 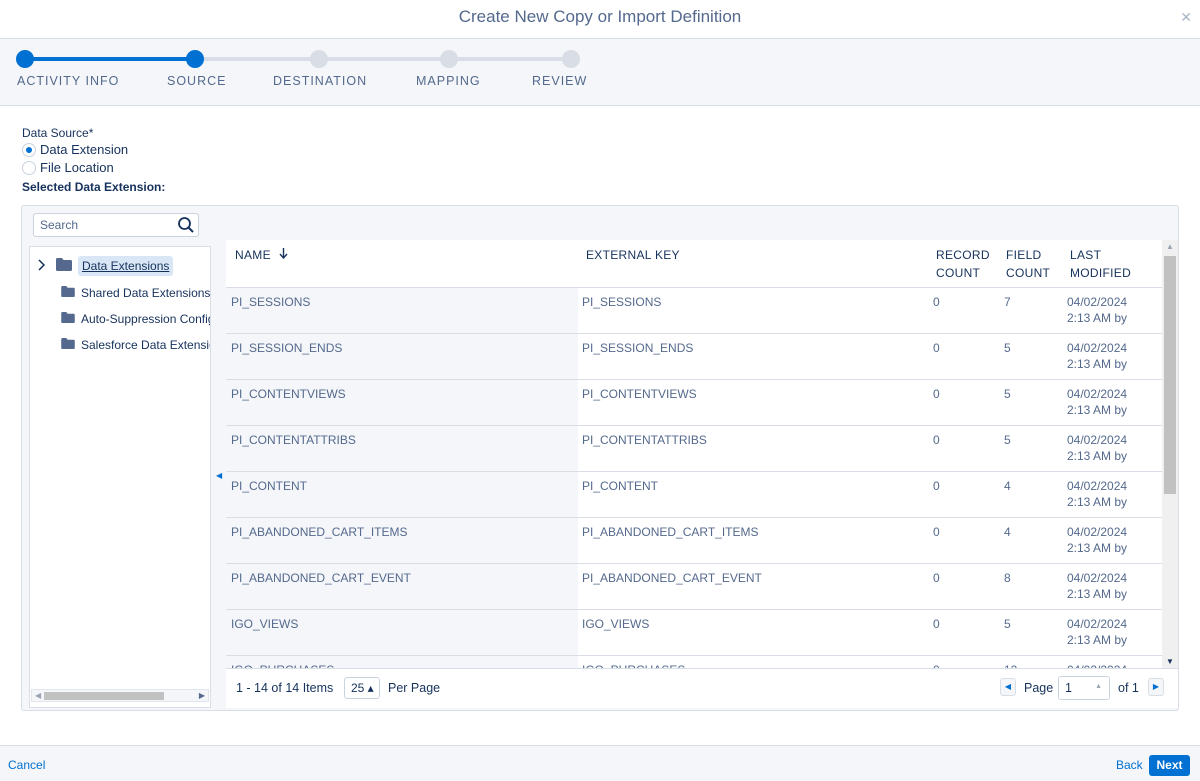 What do you see at coordinates (261, 255) in the screenshot?
I see `column-header-name: NAME` at bounding box center [261, 255].